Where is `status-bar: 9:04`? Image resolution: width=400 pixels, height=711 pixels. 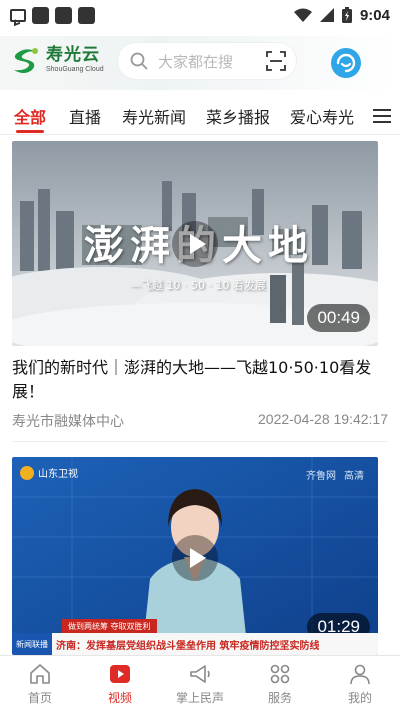 status-bar: 9:04 is located at coordinates (200, 15).